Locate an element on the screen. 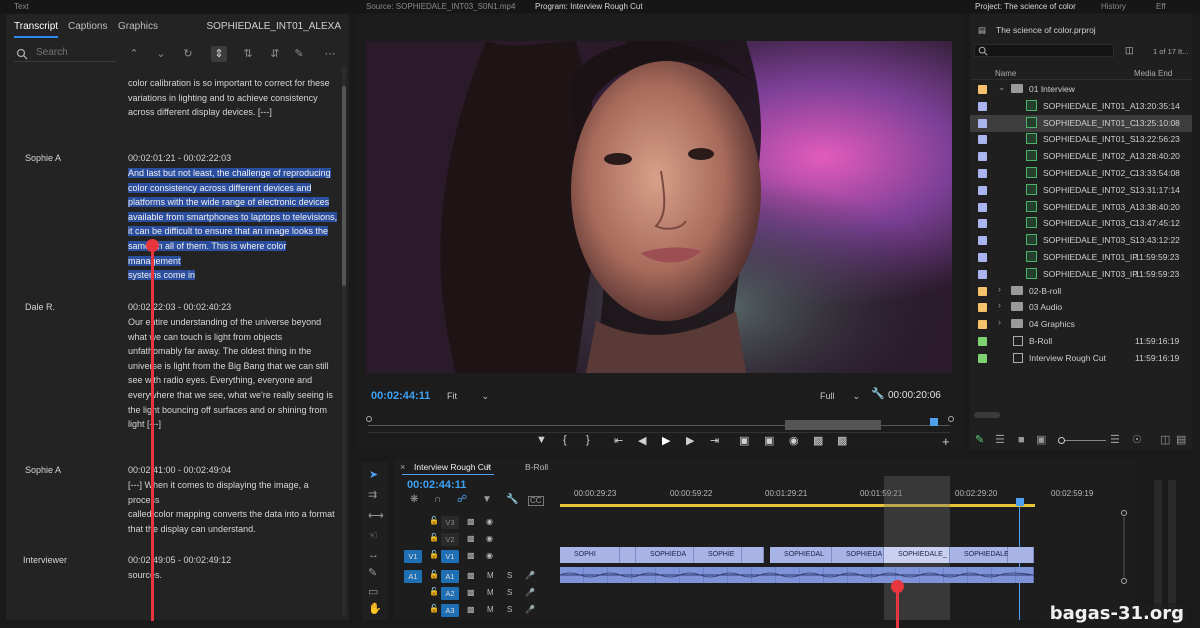 This screenshot has height=628, width=1200. eye-icon: ◉ is located at coordinates (489, 538).